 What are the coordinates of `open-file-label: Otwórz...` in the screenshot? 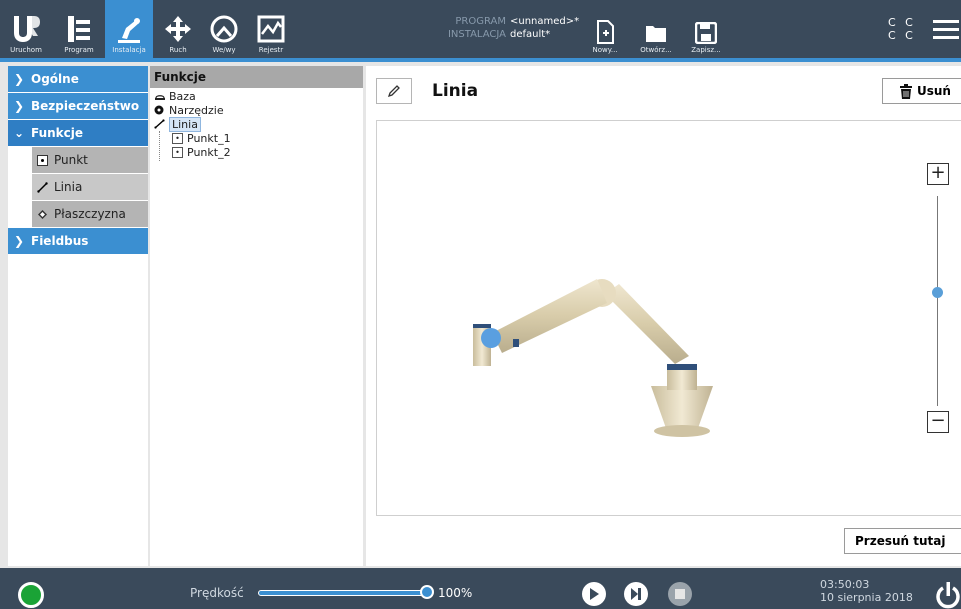 It's located at (656, 50).